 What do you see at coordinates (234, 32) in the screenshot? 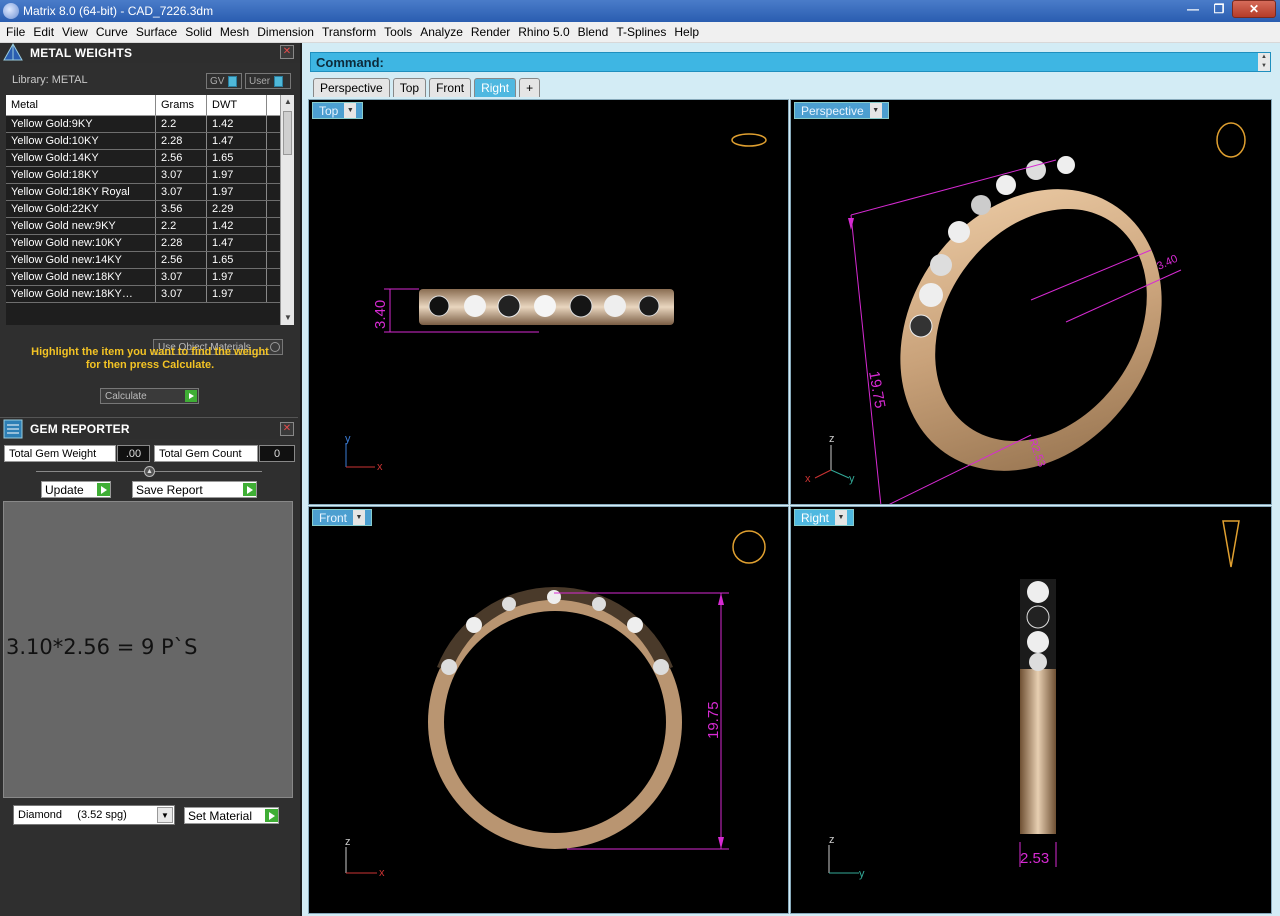
I see `menu-mesh: Mesh` at bounding box center [234, 32].